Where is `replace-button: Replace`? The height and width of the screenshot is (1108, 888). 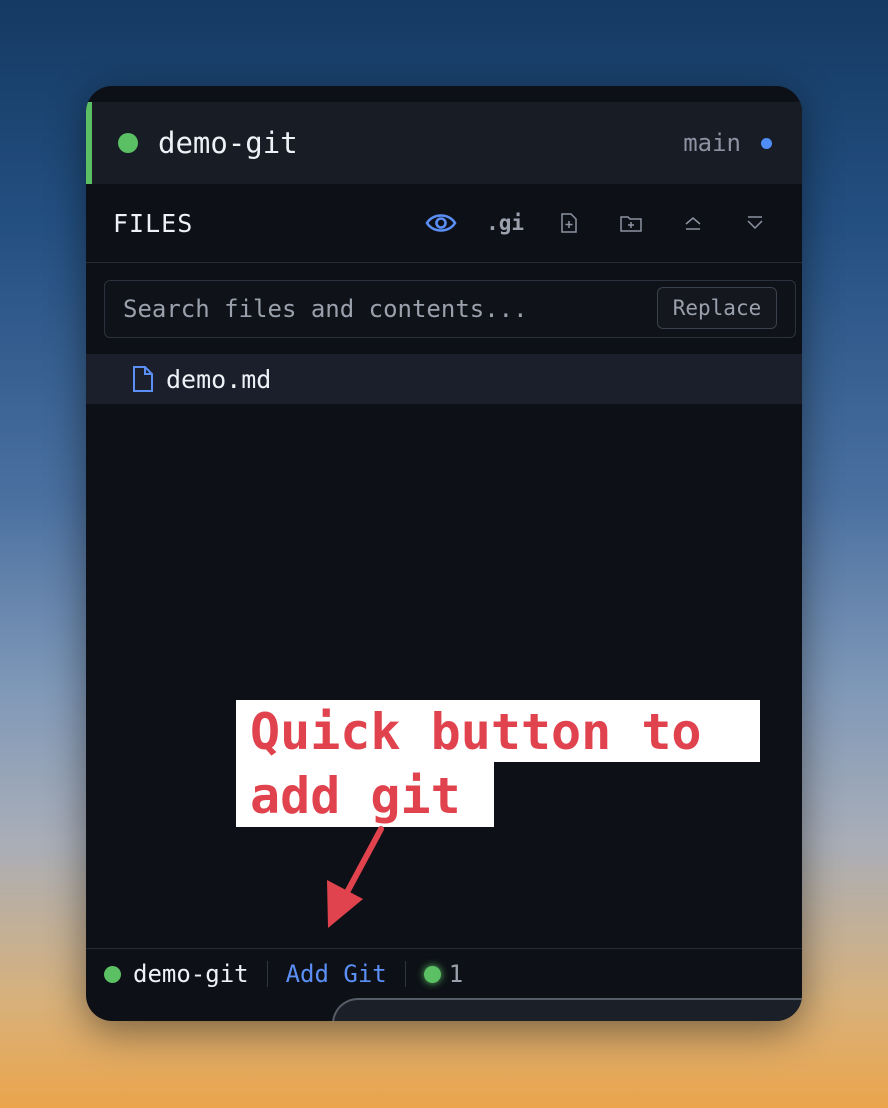
replace-button: Replace is located at coordinates (717, 308).